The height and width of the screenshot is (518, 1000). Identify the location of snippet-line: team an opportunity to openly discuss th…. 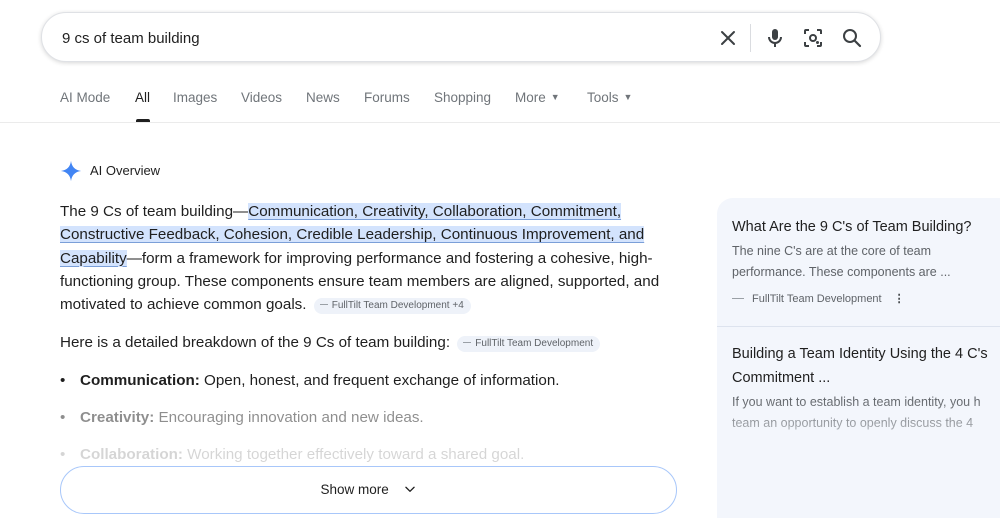
(853, 423).